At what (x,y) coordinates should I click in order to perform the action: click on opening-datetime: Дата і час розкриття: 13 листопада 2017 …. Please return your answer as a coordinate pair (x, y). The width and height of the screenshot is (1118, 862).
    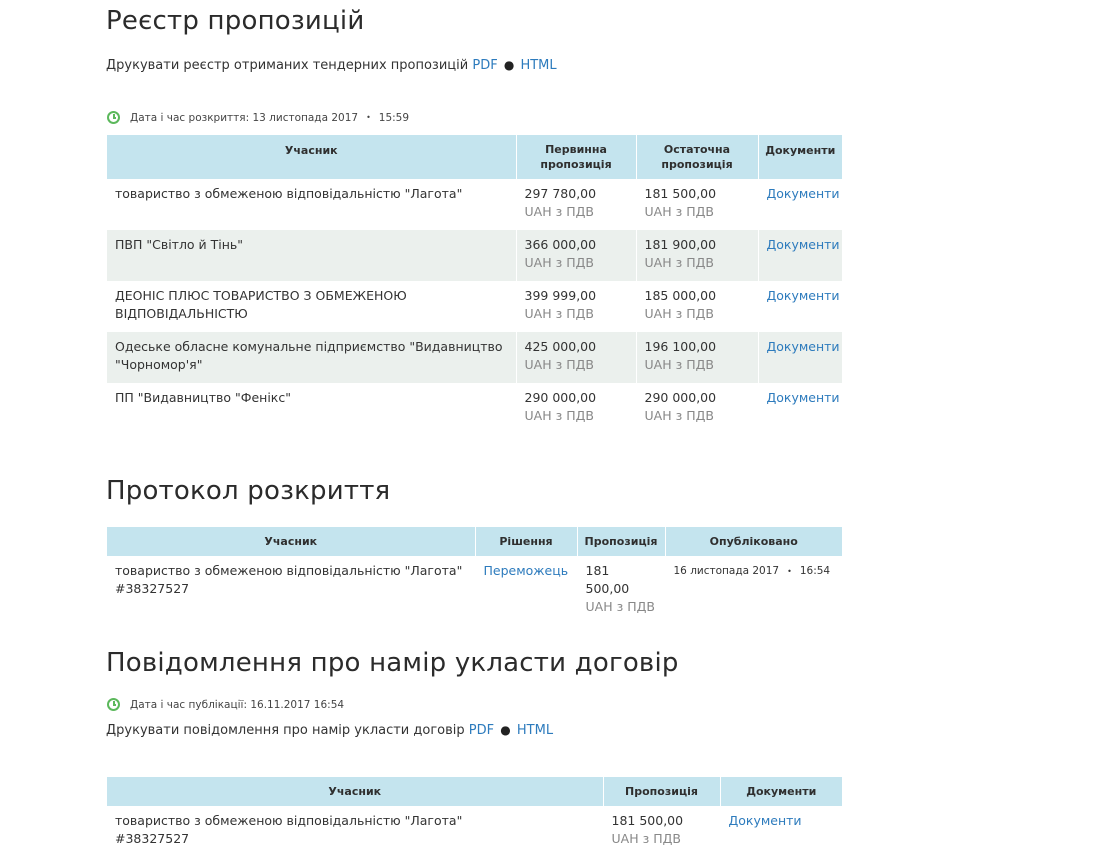
    Looking at the image, I should click on (258, 117).